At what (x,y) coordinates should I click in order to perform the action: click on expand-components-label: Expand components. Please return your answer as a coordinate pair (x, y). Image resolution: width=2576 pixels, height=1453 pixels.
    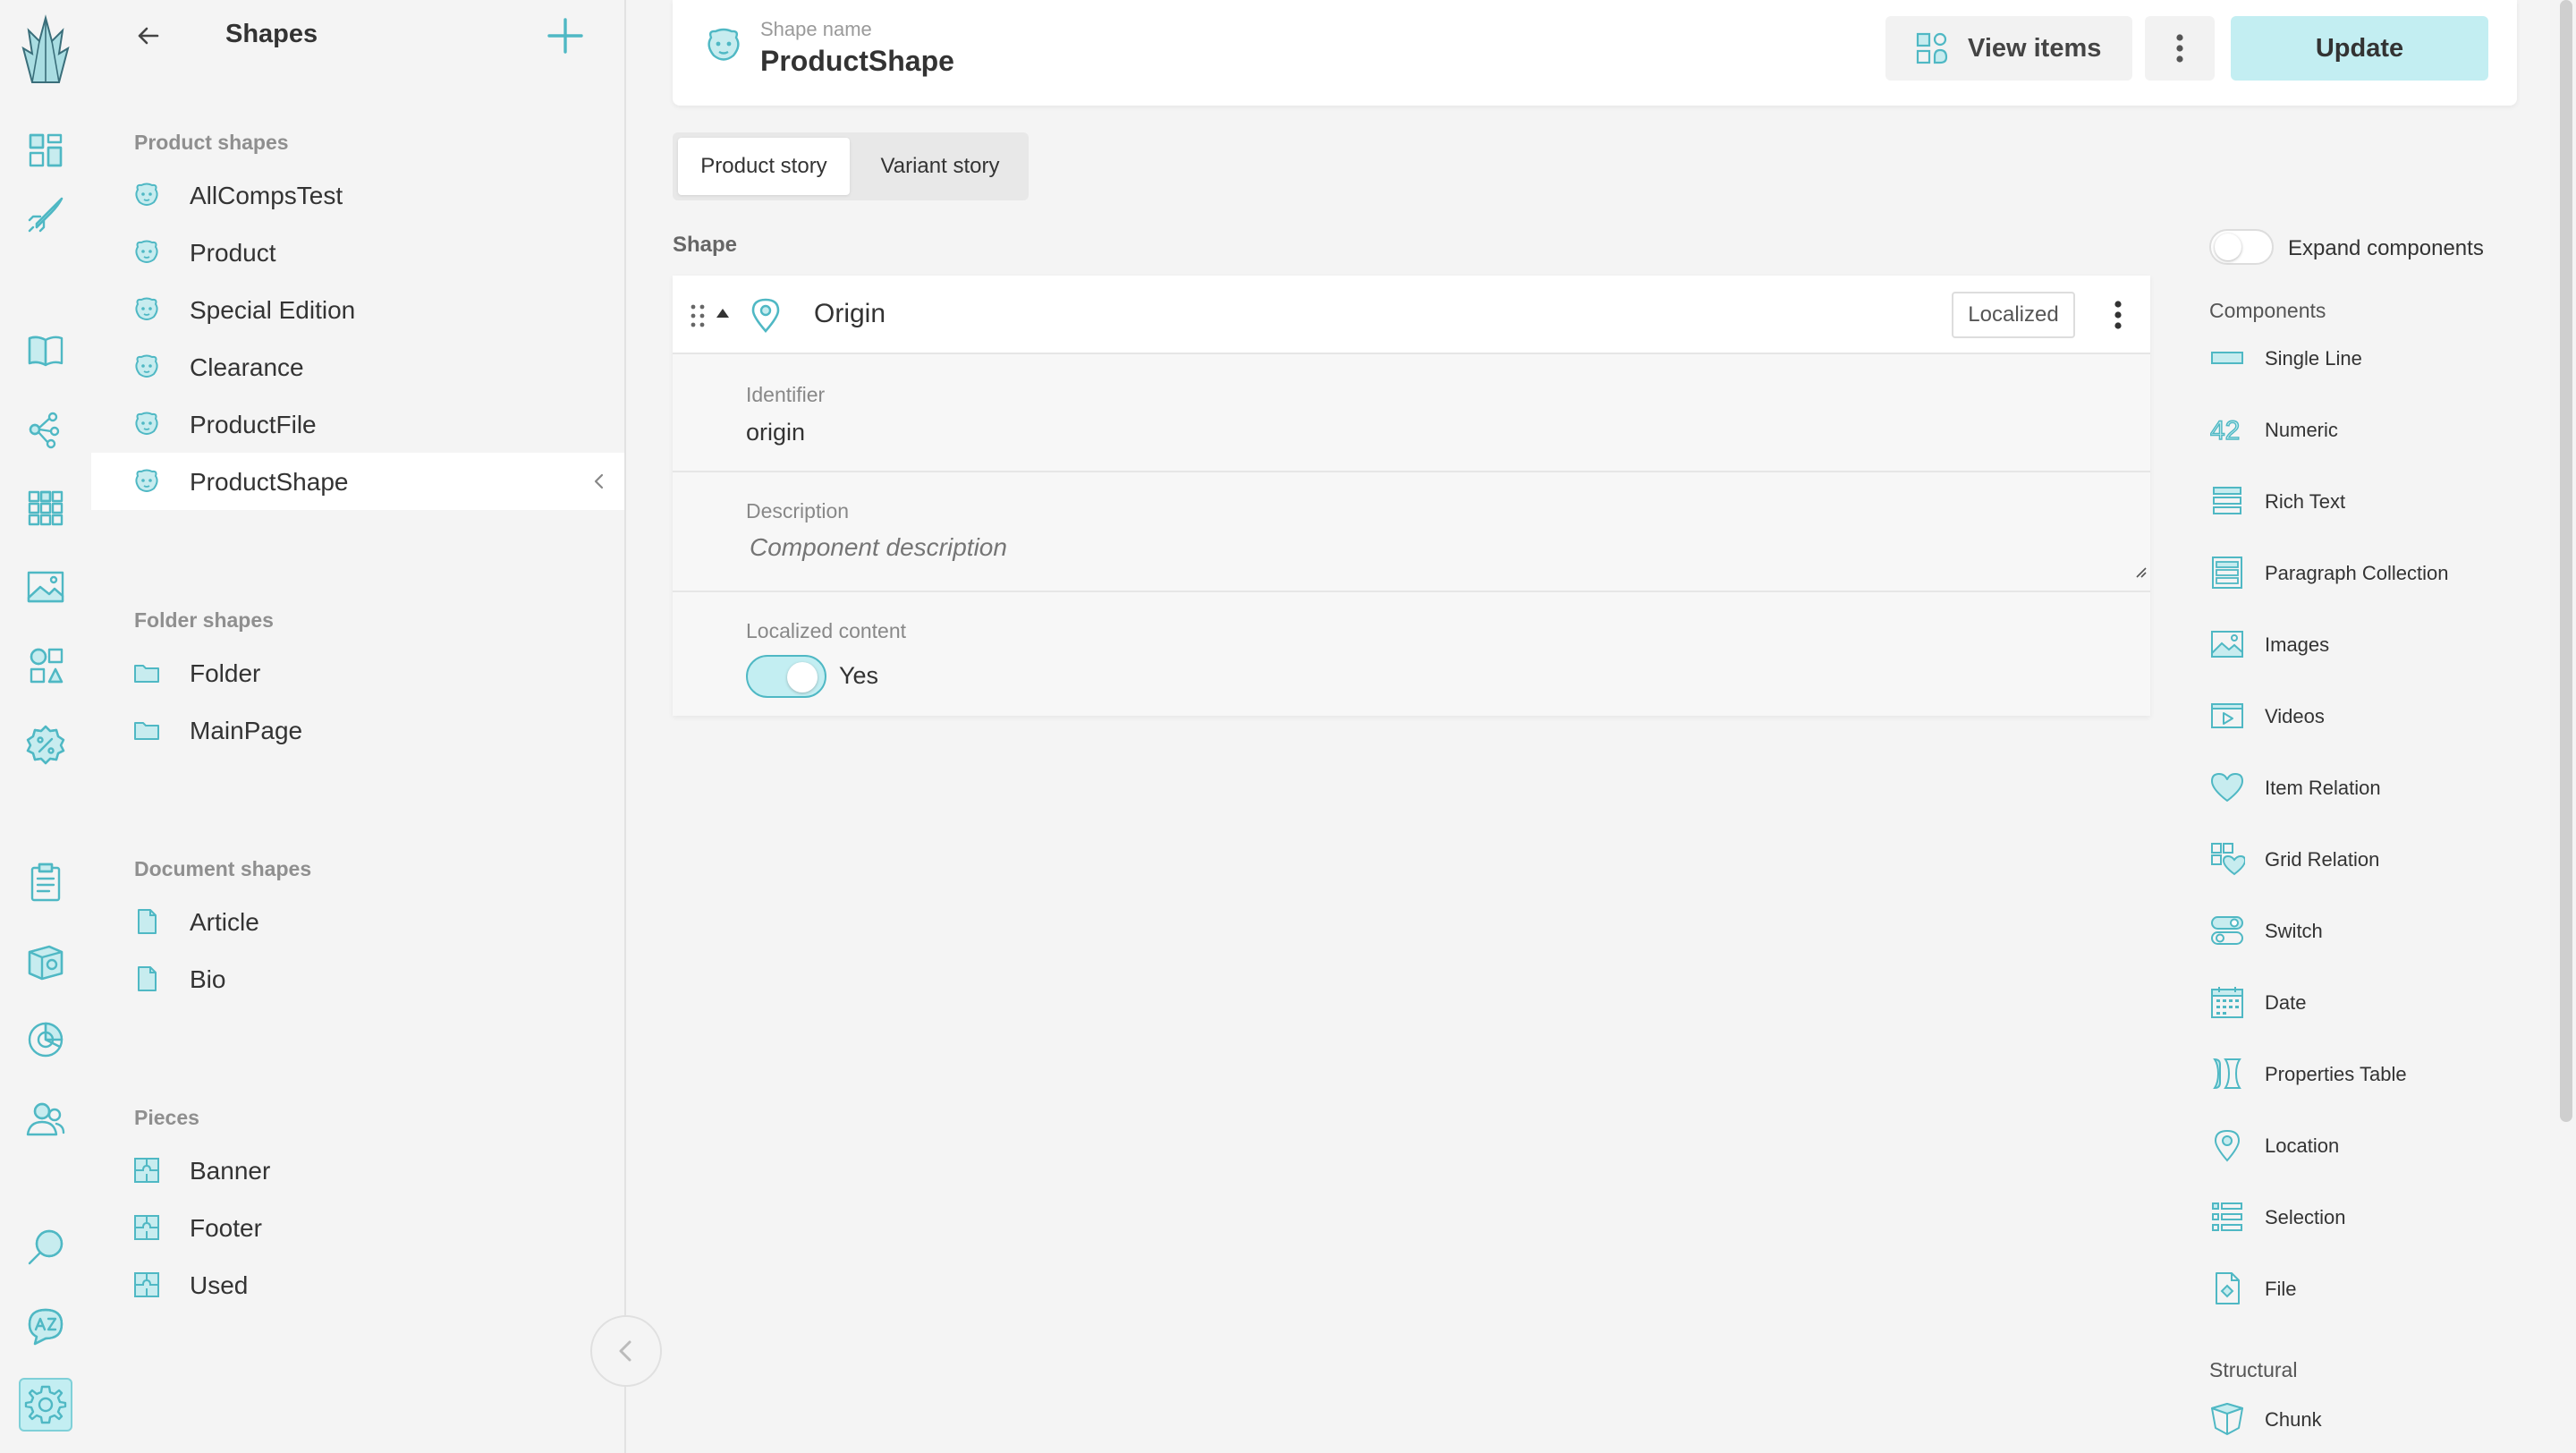
    Looking at the image, I should click on (2386, 248).